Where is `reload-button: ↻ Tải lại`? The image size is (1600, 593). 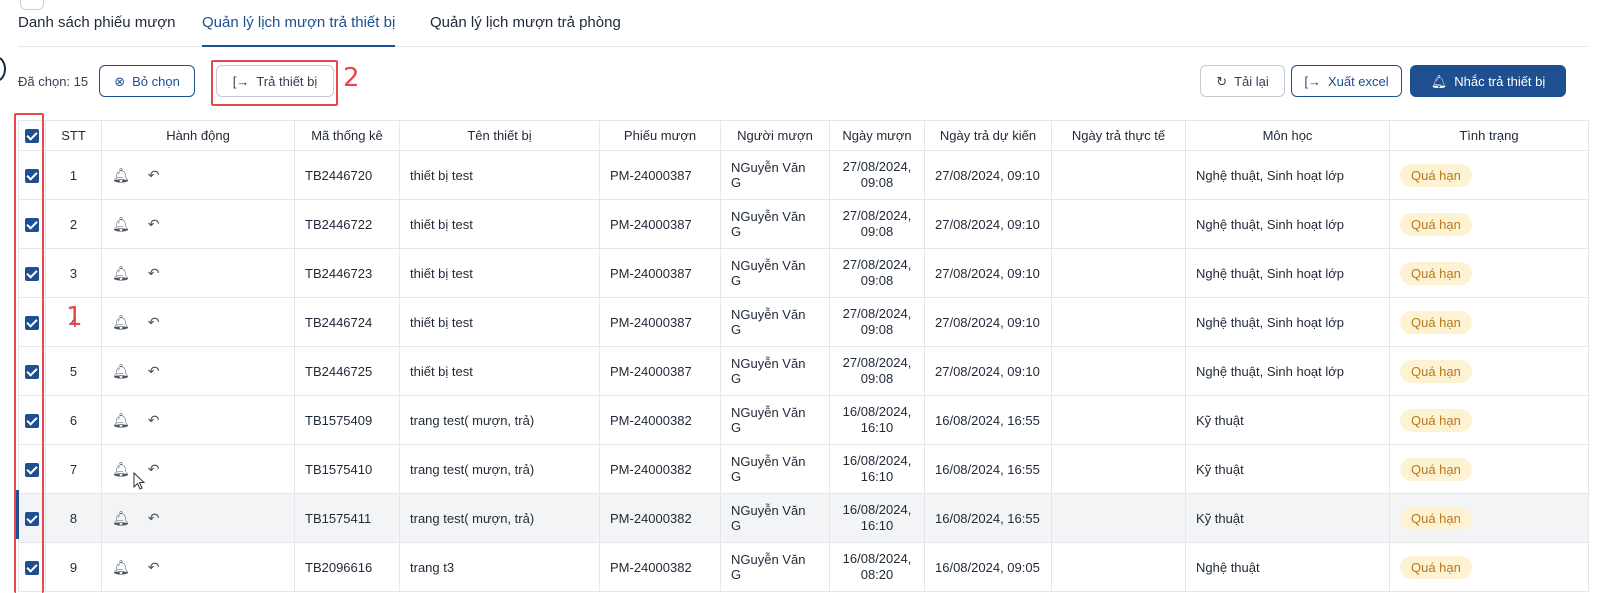 reload-button: ↻ Tải lại is located at coordinates (1242, 81).